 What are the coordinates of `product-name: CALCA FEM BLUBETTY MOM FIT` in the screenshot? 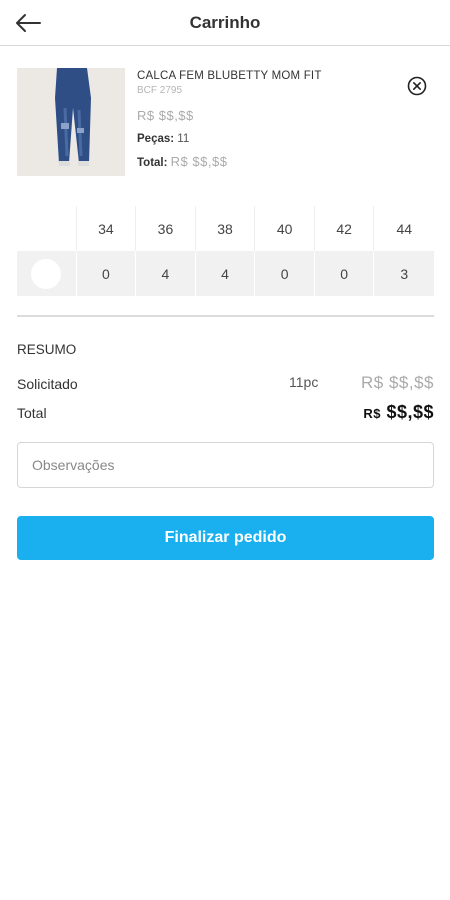 It's located at (229, 76).